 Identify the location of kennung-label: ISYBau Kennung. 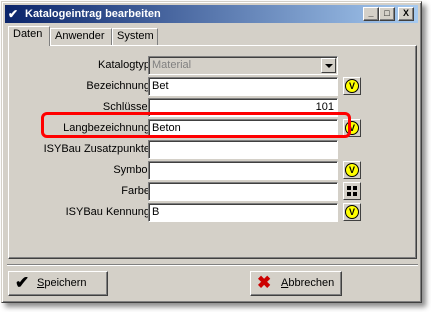
(107, 212).